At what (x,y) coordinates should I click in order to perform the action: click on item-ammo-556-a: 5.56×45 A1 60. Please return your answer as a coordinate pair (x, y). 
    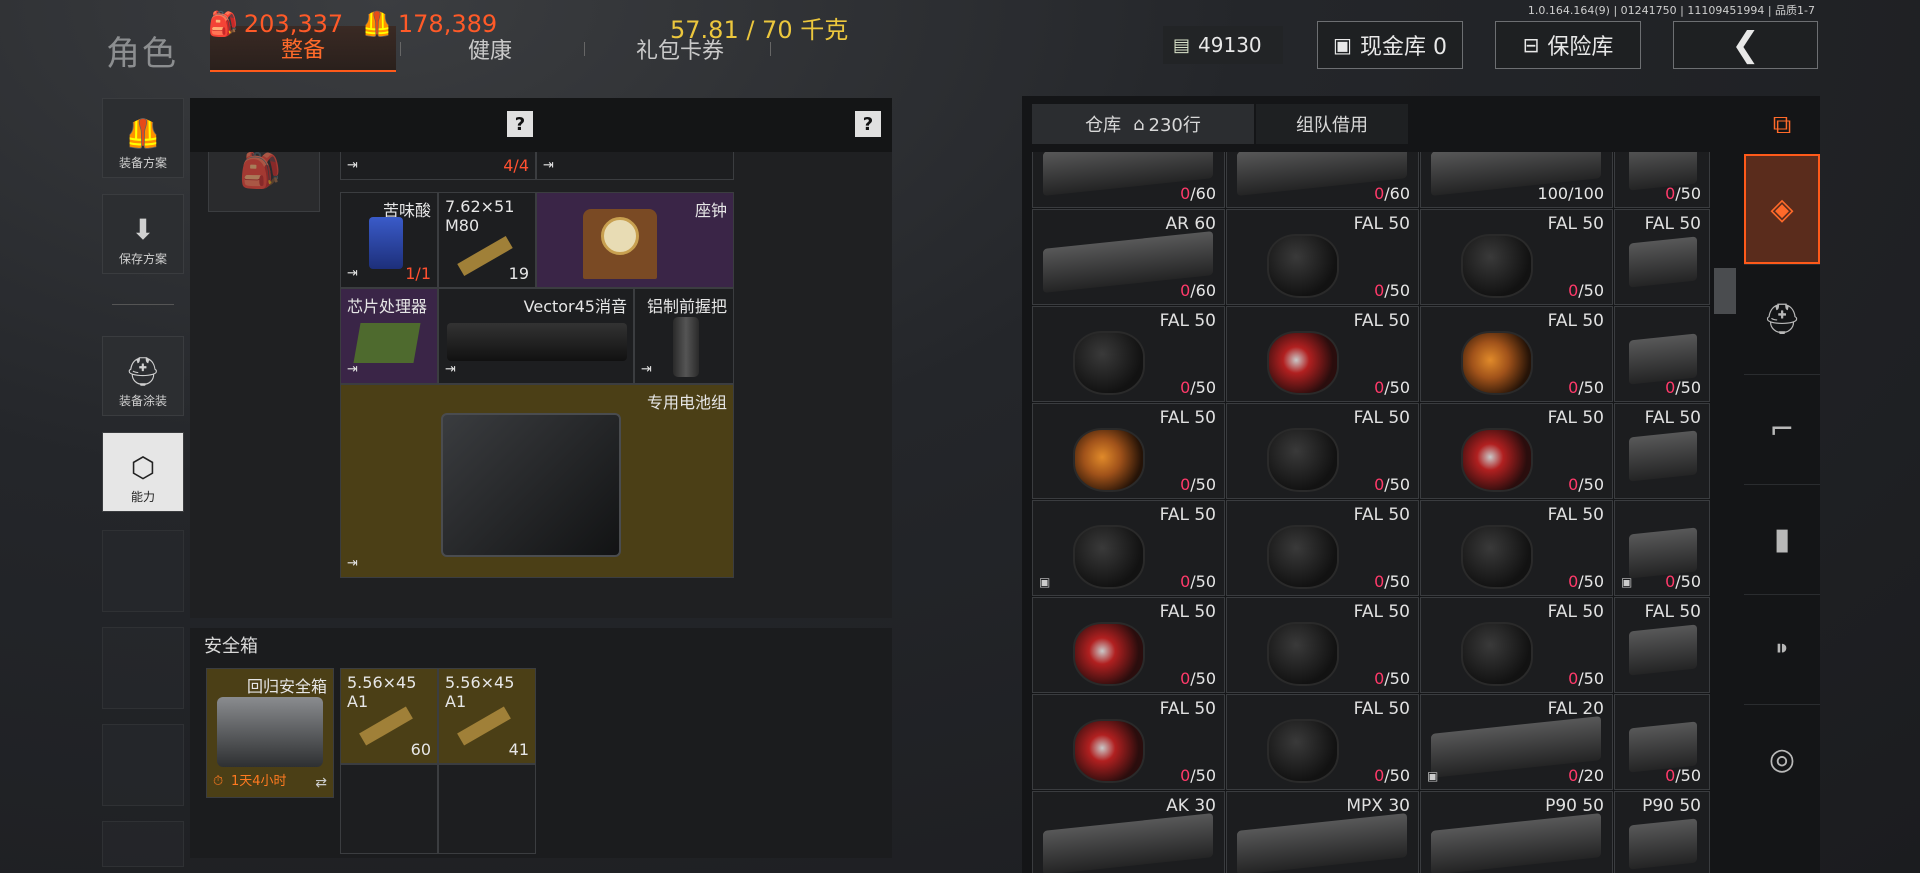
    Looking at the image, I should click on (389, 716).